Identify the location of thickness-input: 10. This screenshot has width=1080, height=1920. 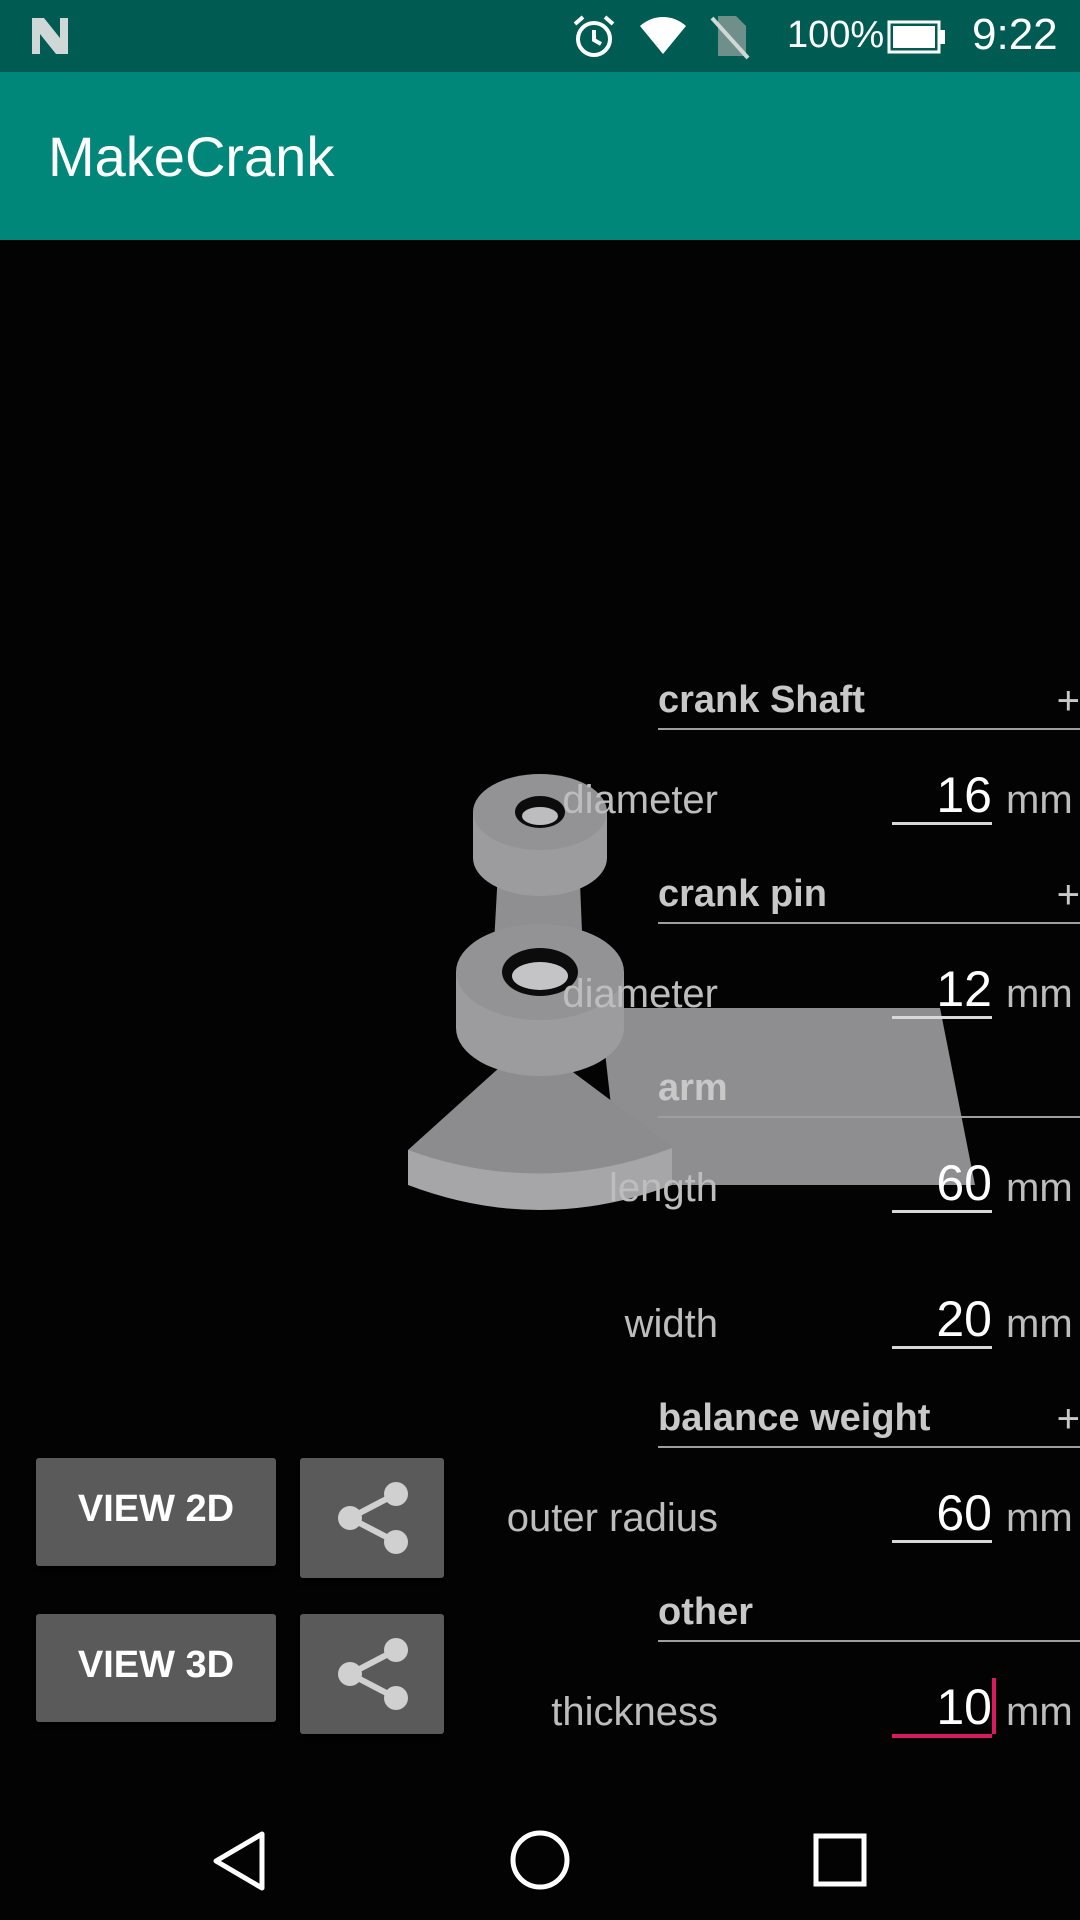
(944, 1705).